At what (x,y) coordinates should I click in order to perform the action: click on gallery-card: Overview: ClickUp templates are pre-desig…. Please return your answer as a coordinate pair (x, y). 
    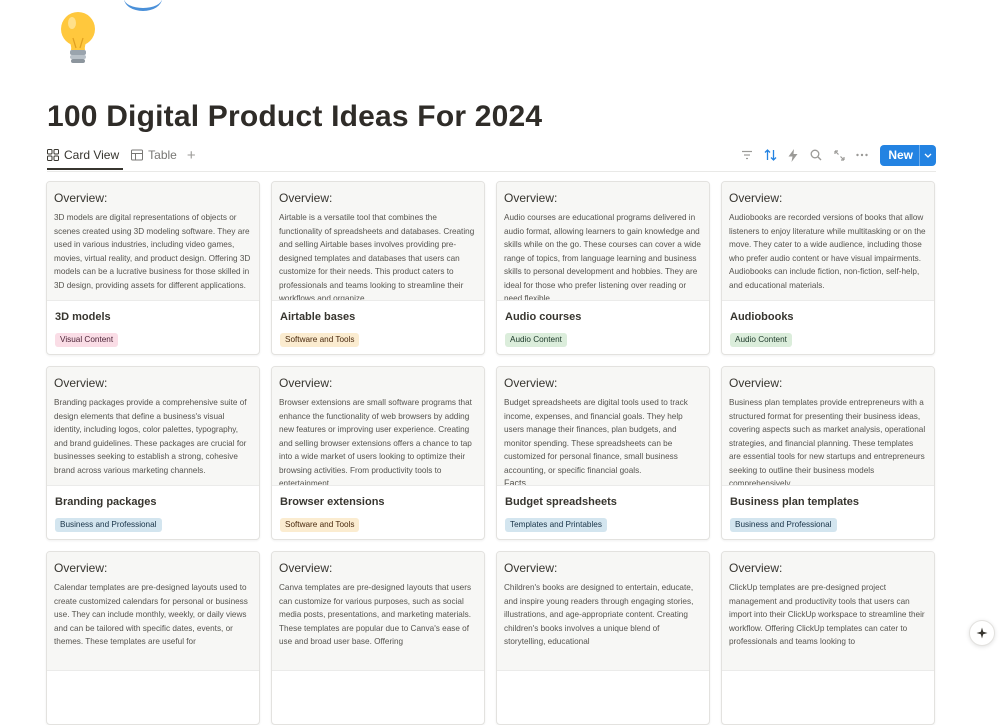
    Looking at the image, I should click on (828, 638).